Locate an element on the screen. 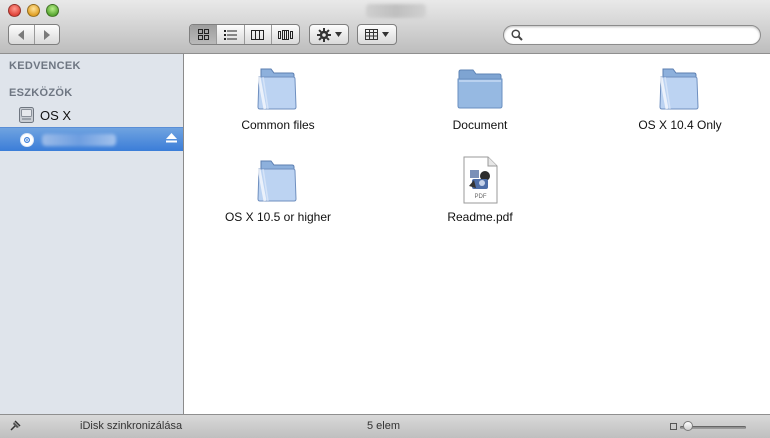 The image size is (770, 438). column-view-button is located at coordinates (258, 34).